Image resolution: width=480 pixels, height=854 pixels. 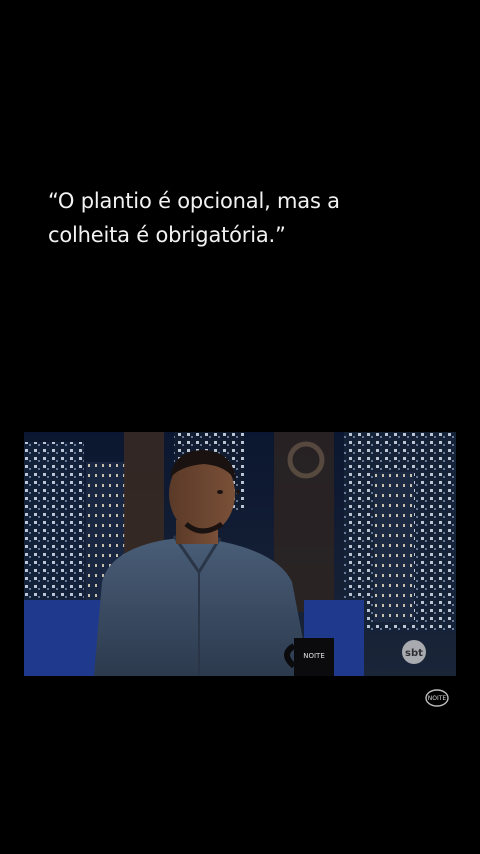 What do you see at coordinates (167, 235) in the screenshot?
I see `quote-line-2: colheita é obrigatória.”` at bounding box center [167, 235].